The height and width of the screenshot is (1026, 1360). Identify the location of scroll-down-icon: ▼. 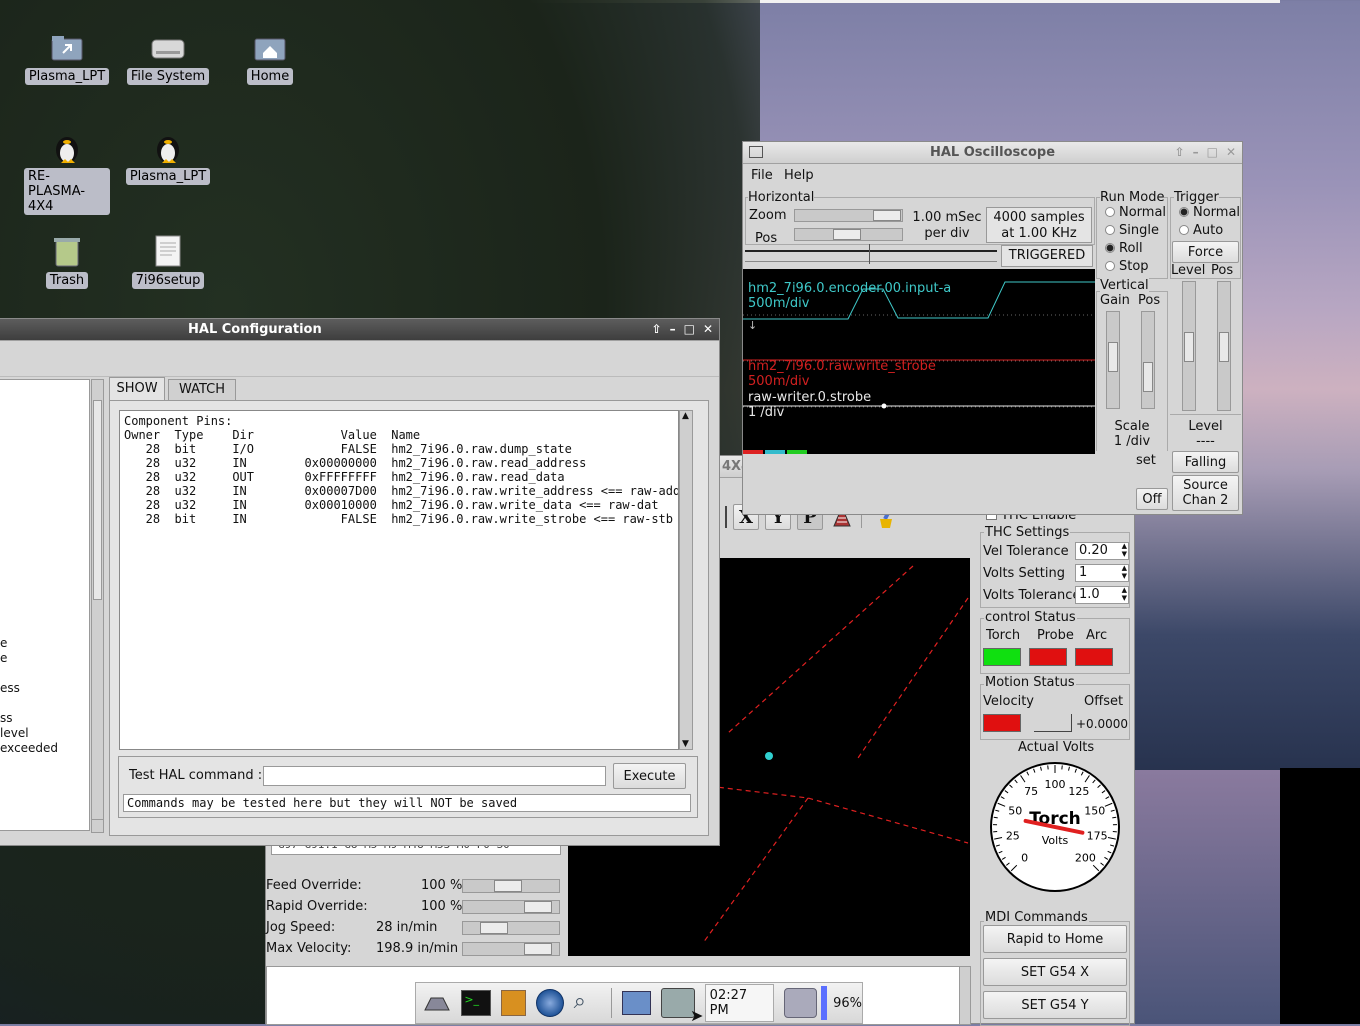
(685, 744).